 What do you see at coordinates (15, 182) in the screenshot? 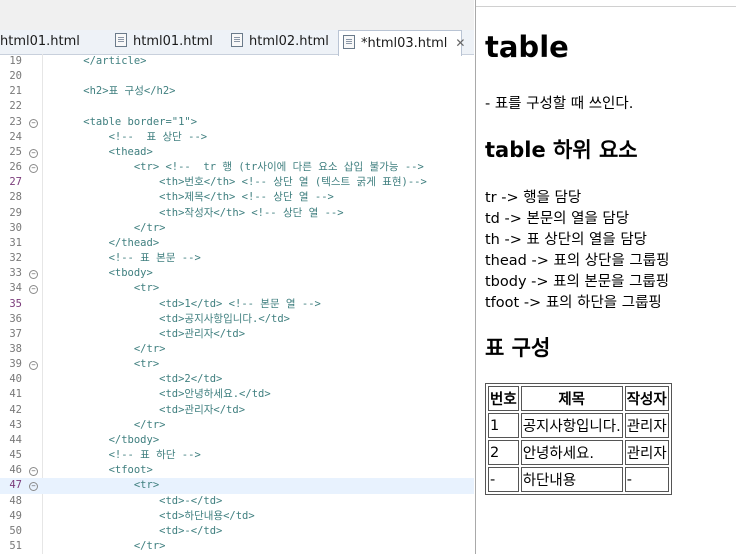
I see `line-number: 27` at bounding box center [15, 182].